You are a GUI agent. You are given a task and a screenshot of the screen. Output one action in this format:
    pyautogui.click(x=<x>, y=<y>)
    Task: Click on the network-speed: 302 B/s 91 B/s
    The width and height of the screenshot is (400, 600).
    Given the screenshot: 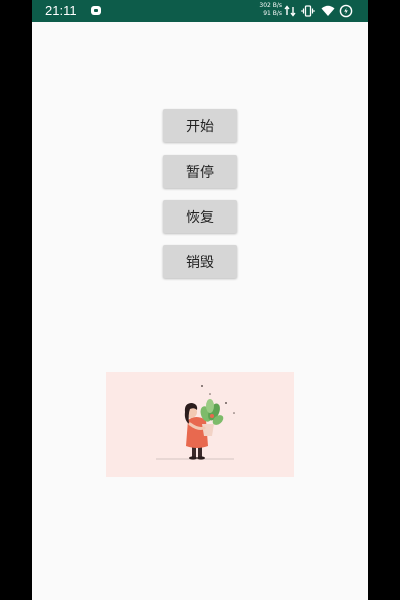 What is the action you would take?
    pyautogui.click(x=267, y=10)
    